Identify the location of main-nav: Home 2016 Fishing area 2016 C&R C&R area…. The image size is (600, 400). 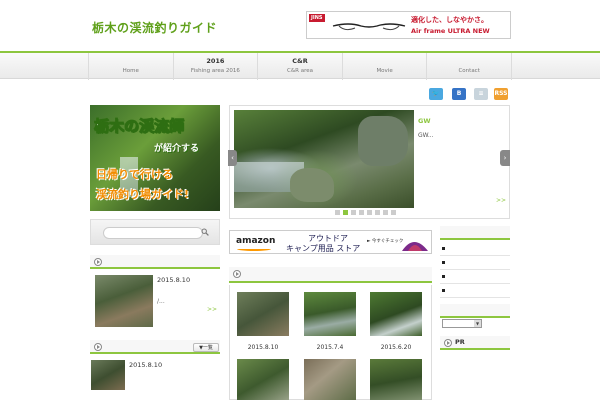
(300, 65).